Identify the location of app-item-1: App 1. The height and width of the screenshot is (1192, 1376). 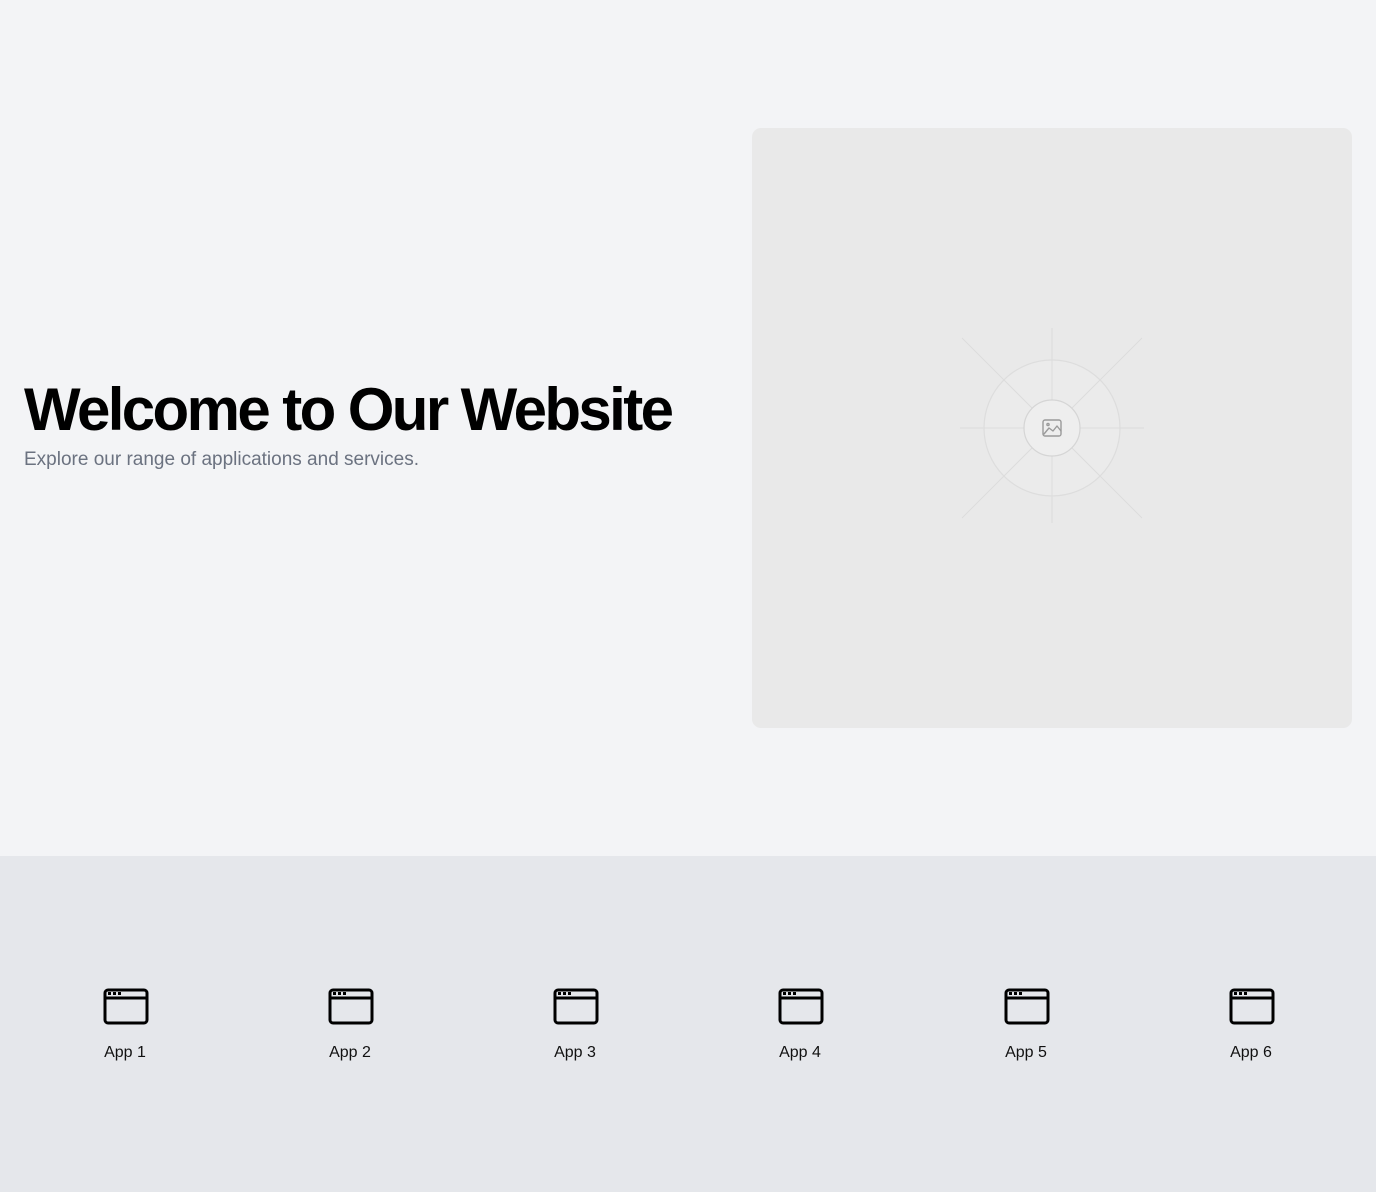
(125, 1028).